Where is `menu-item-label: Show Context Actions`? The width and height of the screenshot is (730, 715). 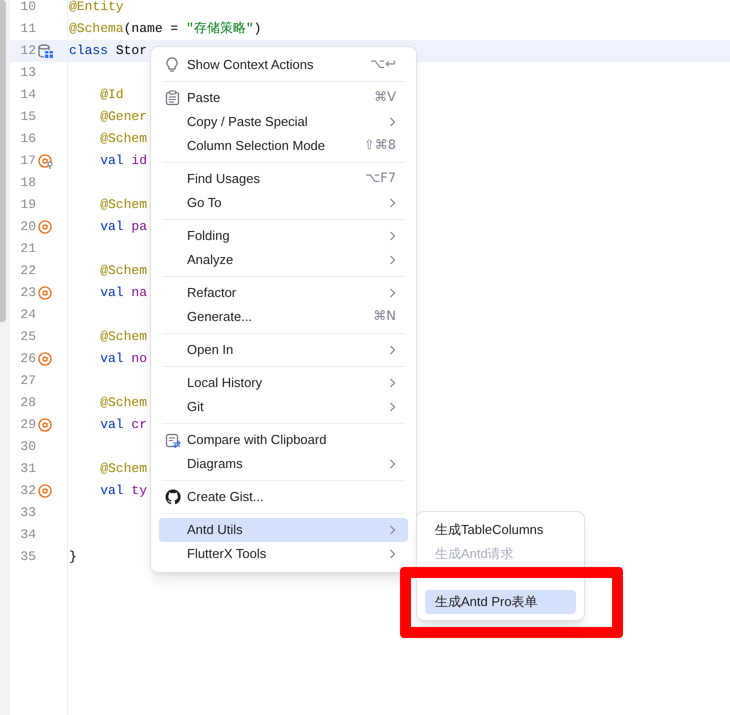 menu-item-label: Show Context Actions is located at coordinates (250, 65).